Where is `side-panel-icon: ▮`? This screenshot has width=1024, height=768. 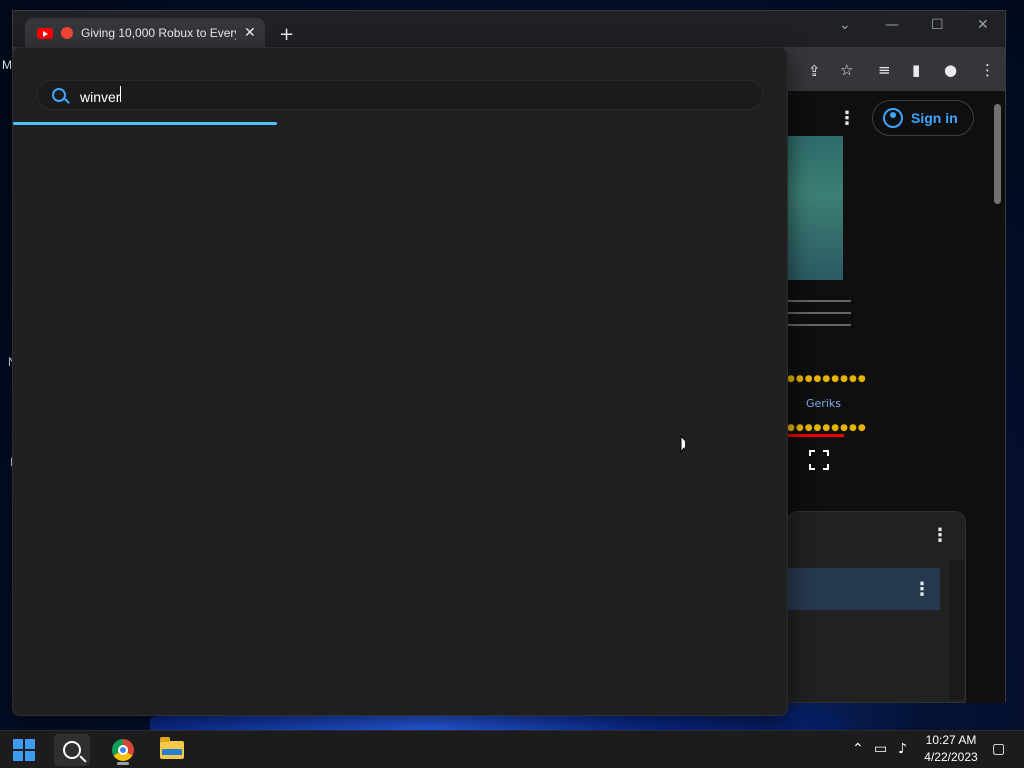
side-panel-icon: ▮ is located at coordinates (916, 70).